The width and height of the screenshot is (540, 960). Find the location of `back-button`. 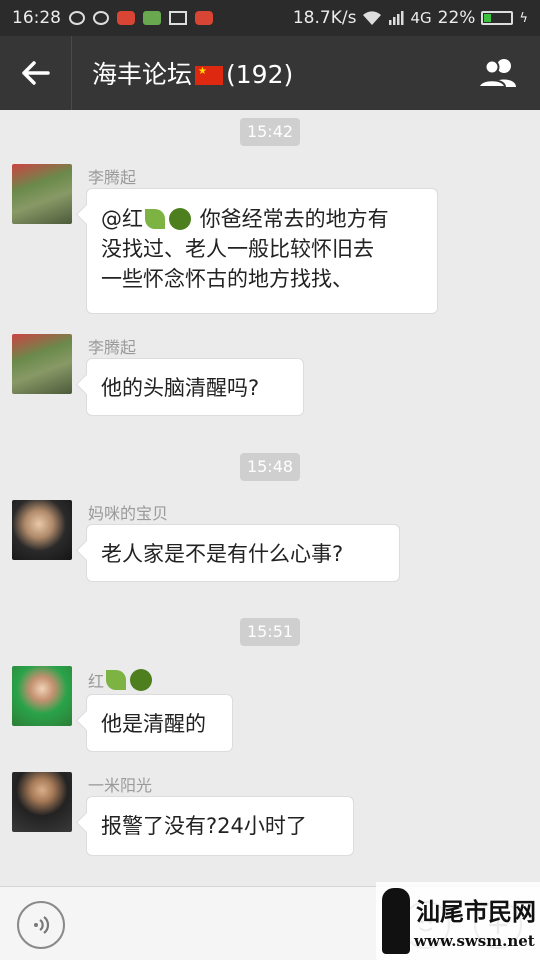

back-button is located at coordinates (36, 73).